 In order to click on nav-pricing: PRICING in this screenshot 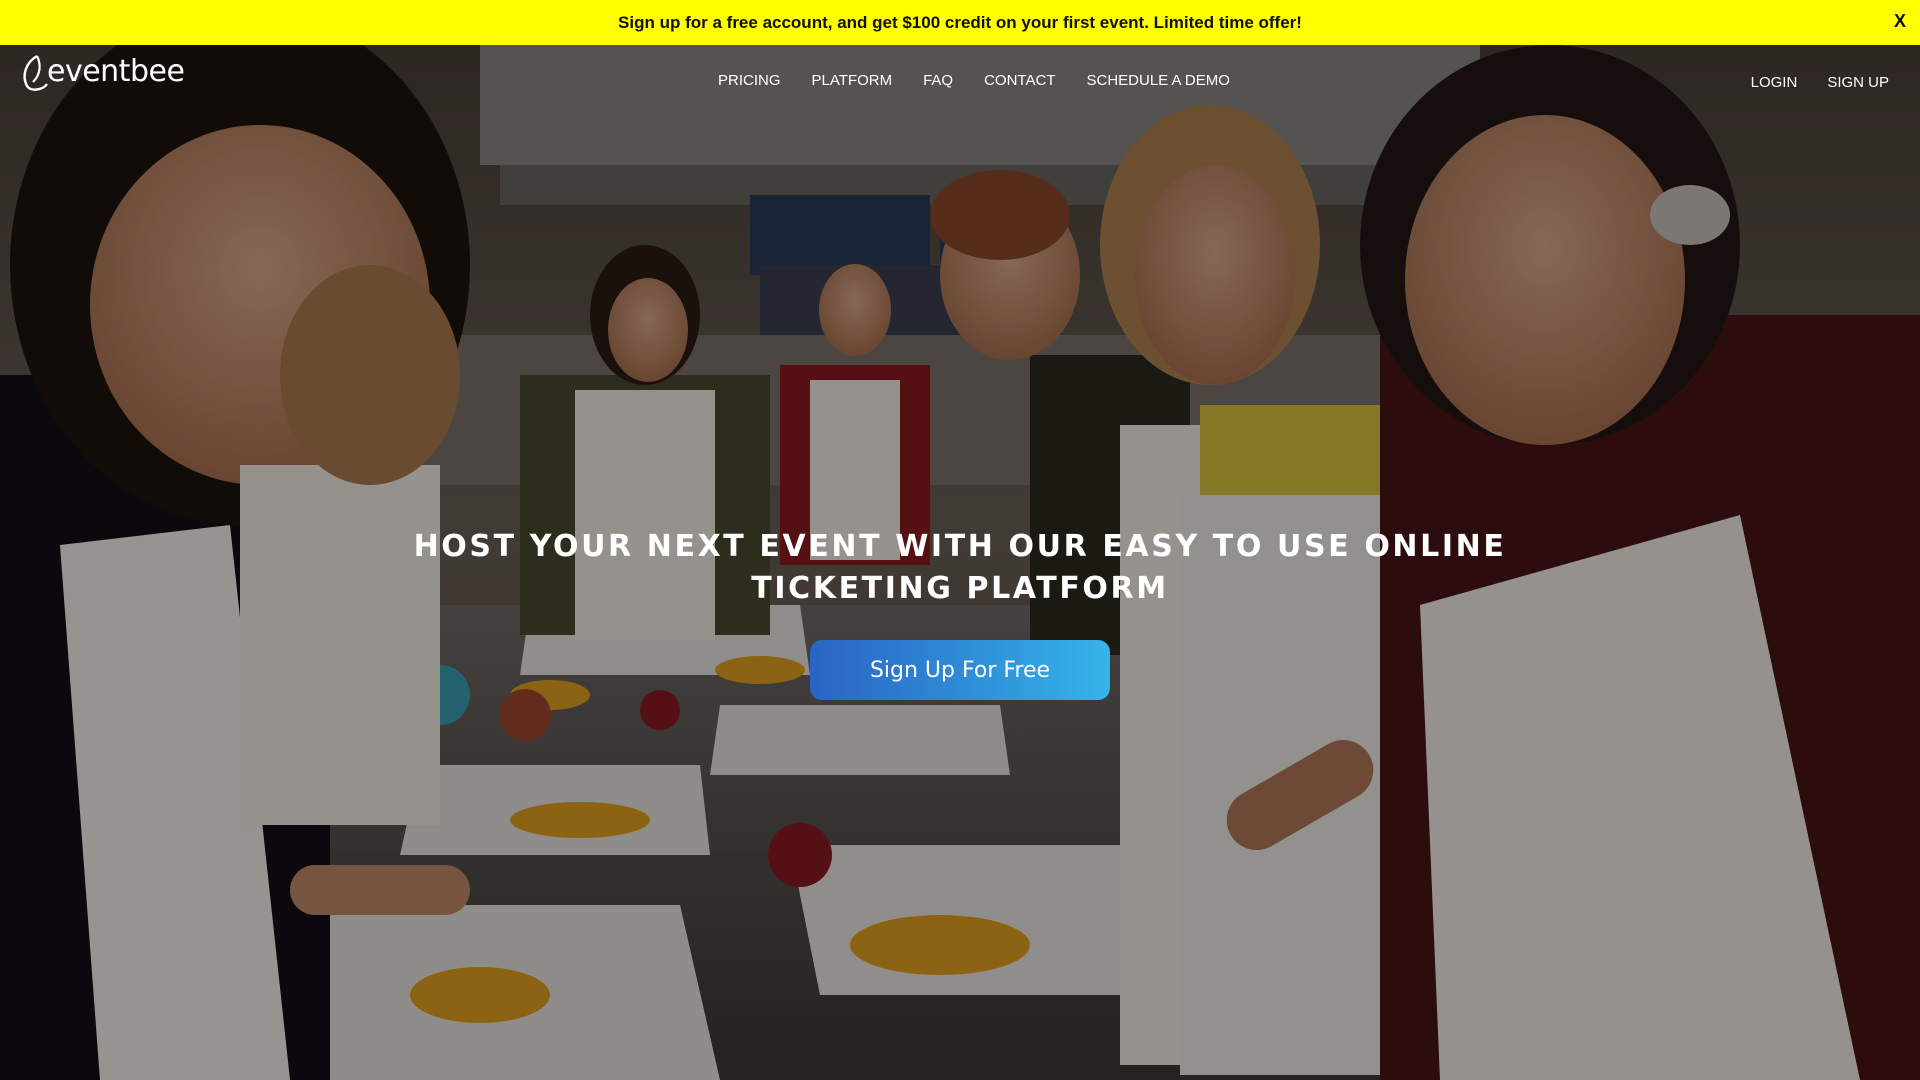, I will do `click(749, 80)`.